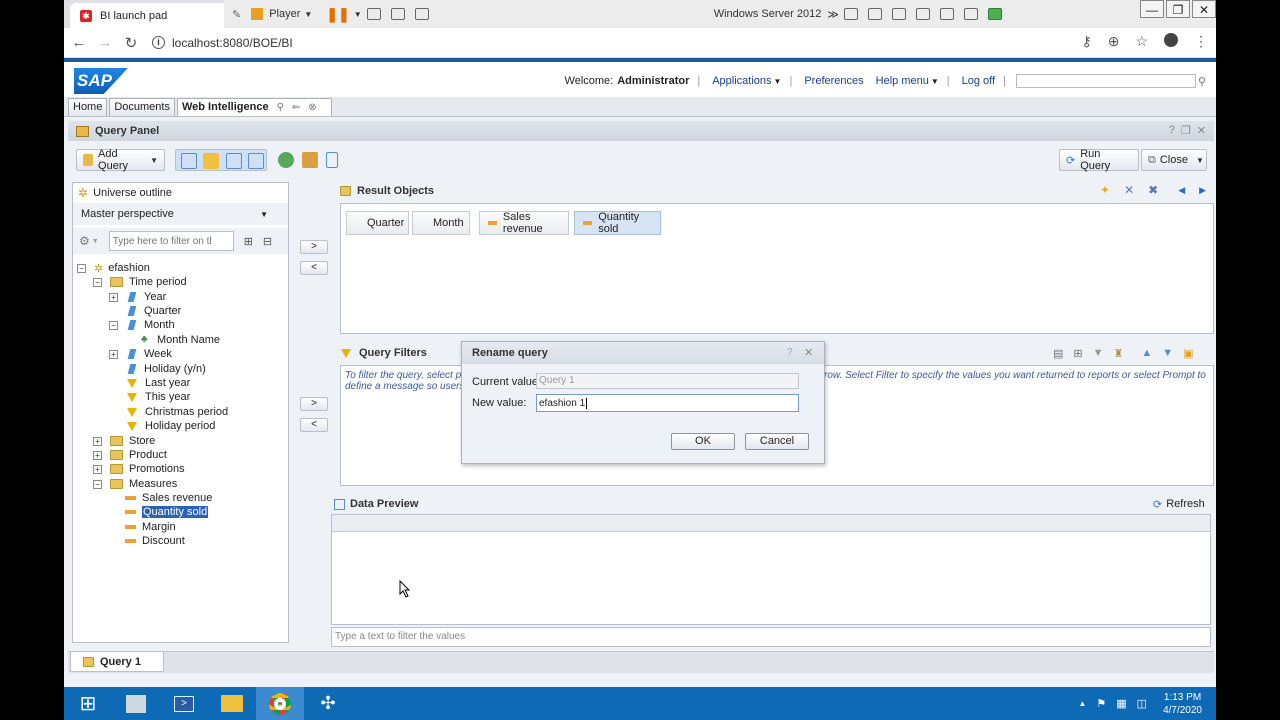 The height and width of the screenshot is (720, 1280). Describe the element at coordinates (153, 311) in the screenshot. I see `tree-node-quarter: Quarter` at that location.